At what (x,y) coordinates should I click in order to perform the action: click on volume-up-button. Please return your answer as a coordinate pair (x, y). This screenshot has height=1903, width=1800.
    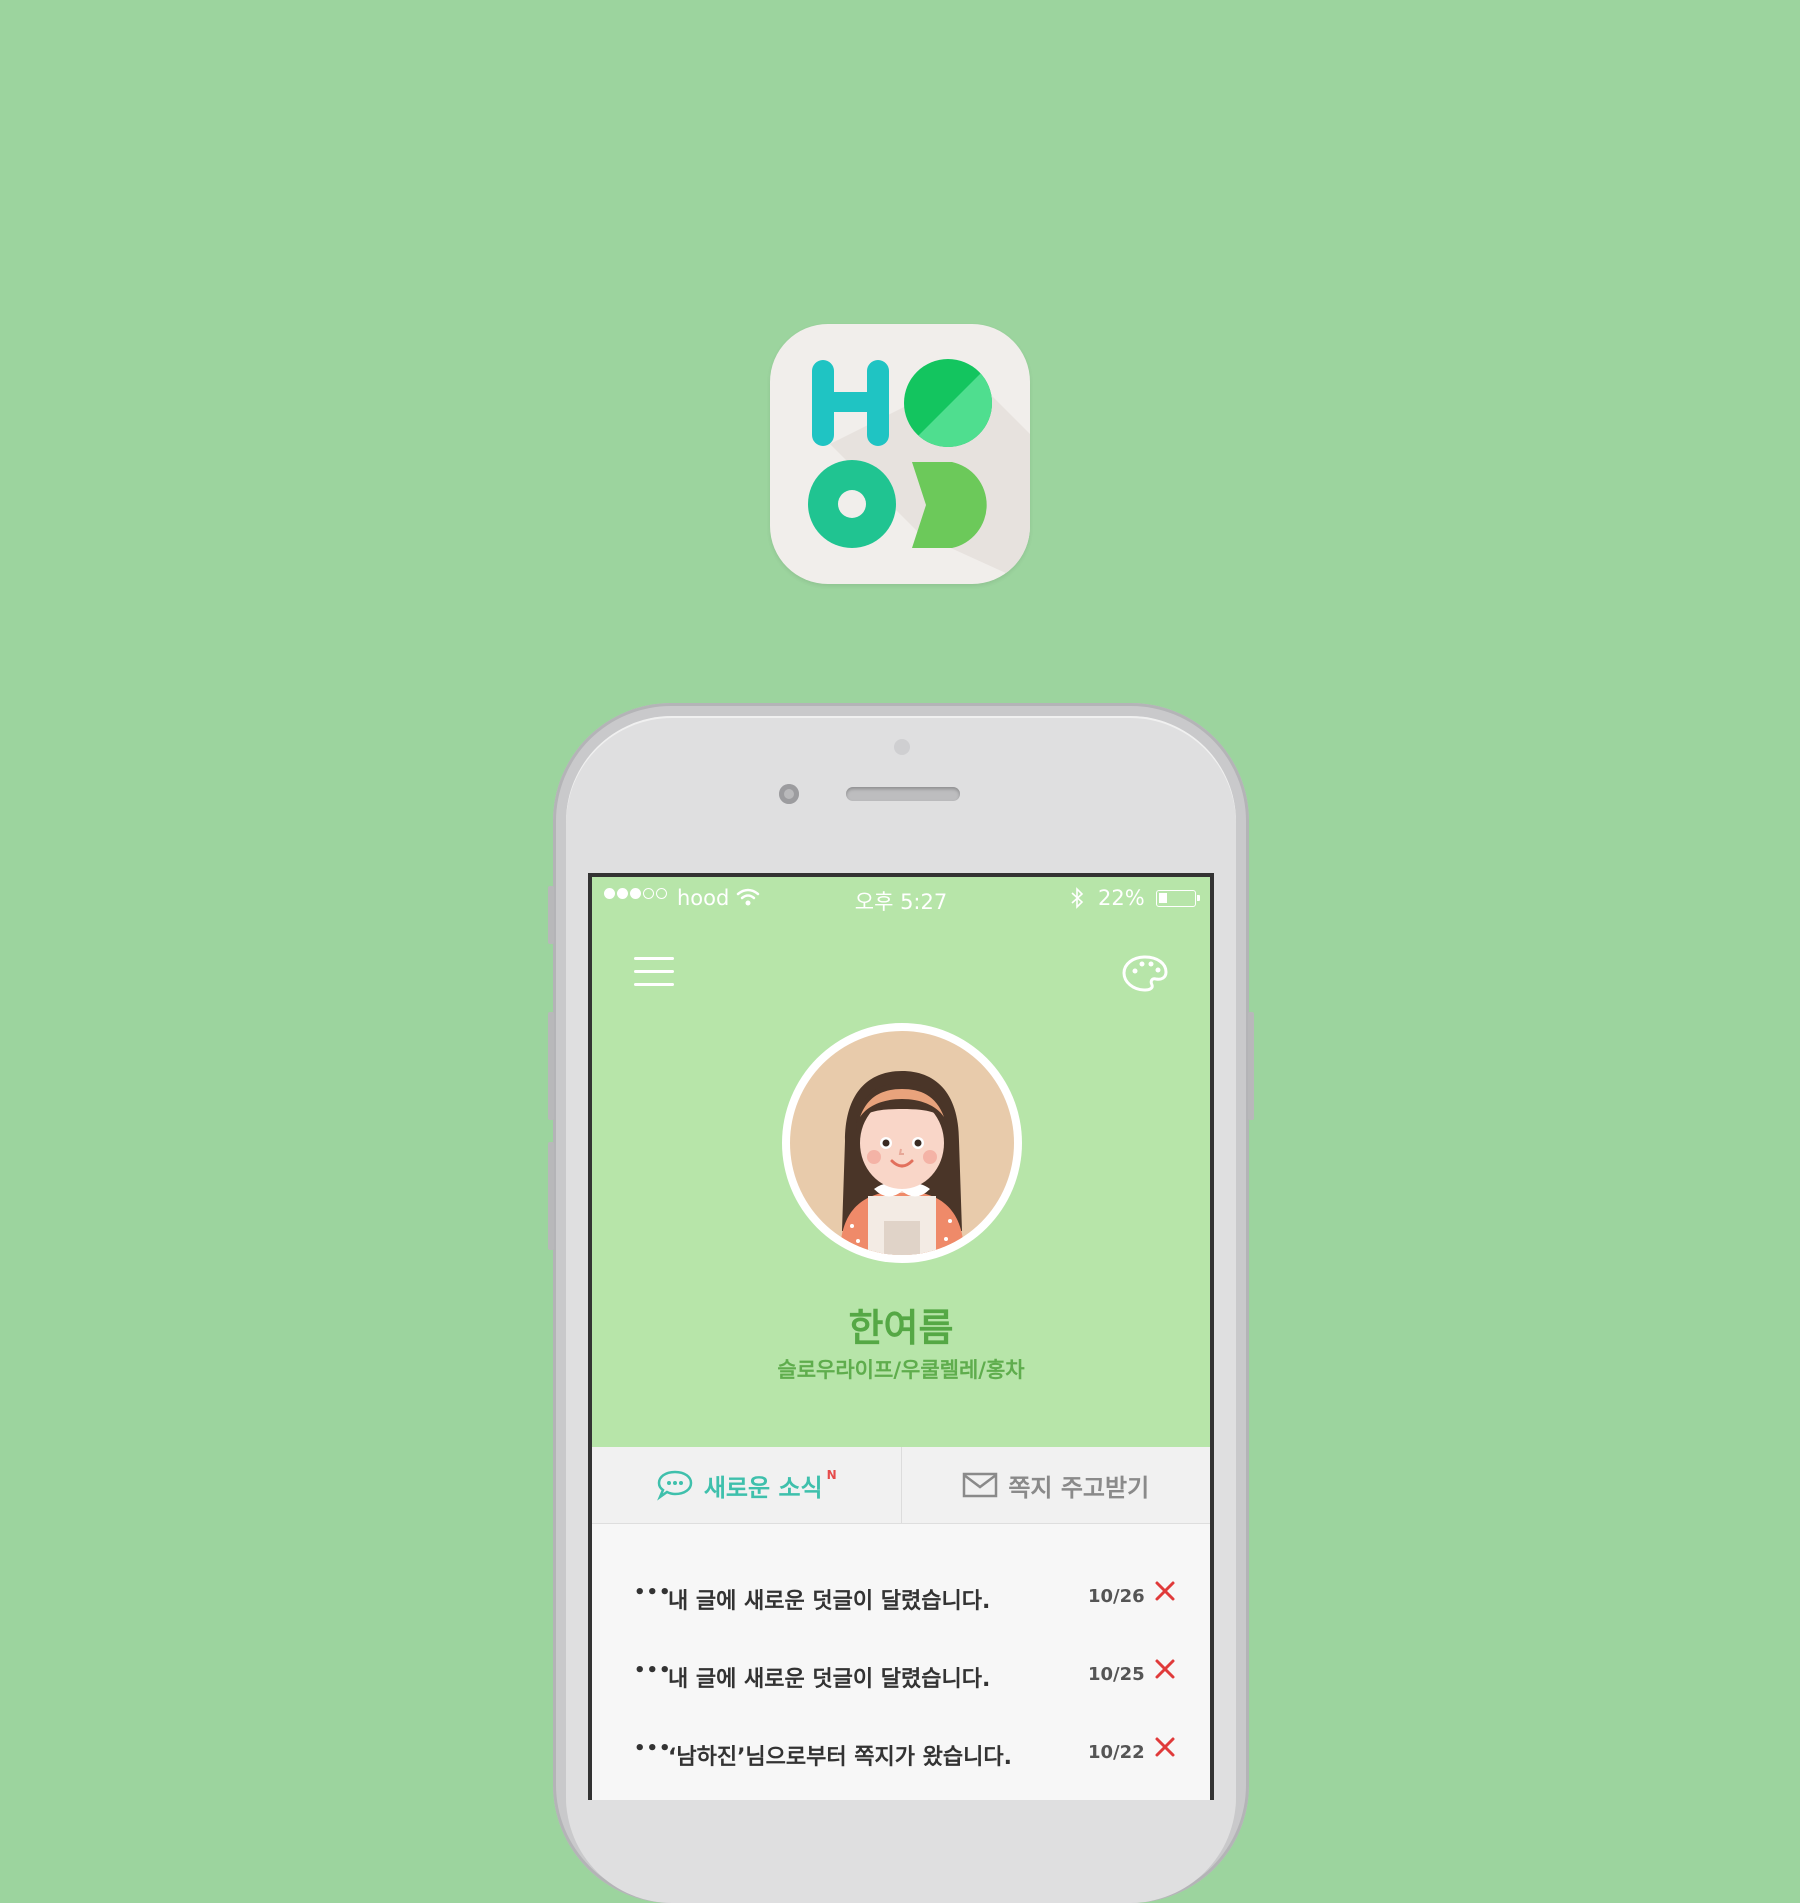
    Looking at the image, I should click on (551, 1066).